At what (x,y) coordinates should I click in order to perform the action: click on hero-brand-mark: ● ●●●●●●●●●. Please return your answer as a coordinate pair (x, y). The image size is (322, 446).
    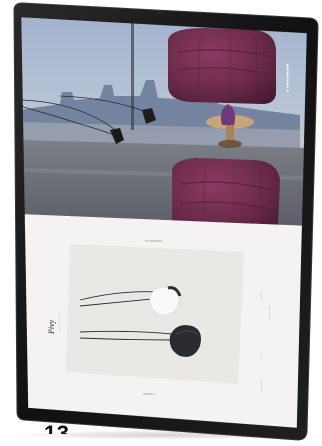
    Looking at the image, I should click on (287, 77).